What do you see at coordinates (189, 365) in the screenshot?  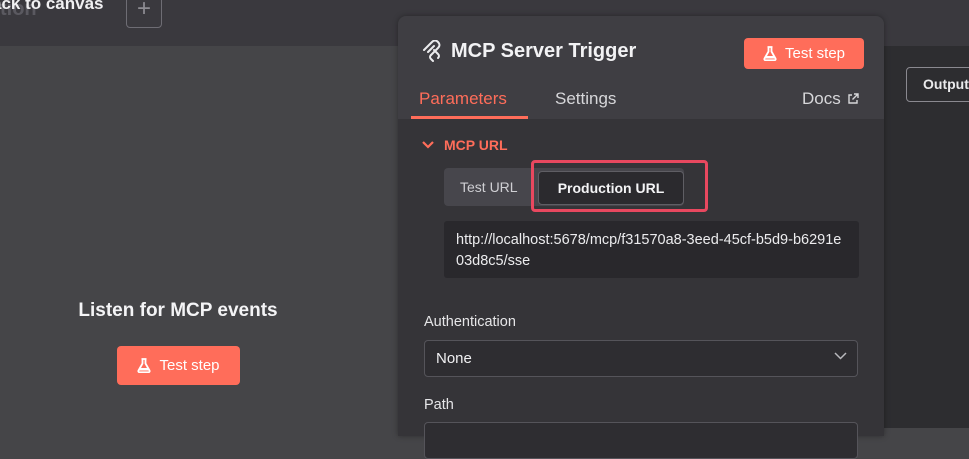 I see `test-step-label-left: Test step` at bounding box center [189, 365].